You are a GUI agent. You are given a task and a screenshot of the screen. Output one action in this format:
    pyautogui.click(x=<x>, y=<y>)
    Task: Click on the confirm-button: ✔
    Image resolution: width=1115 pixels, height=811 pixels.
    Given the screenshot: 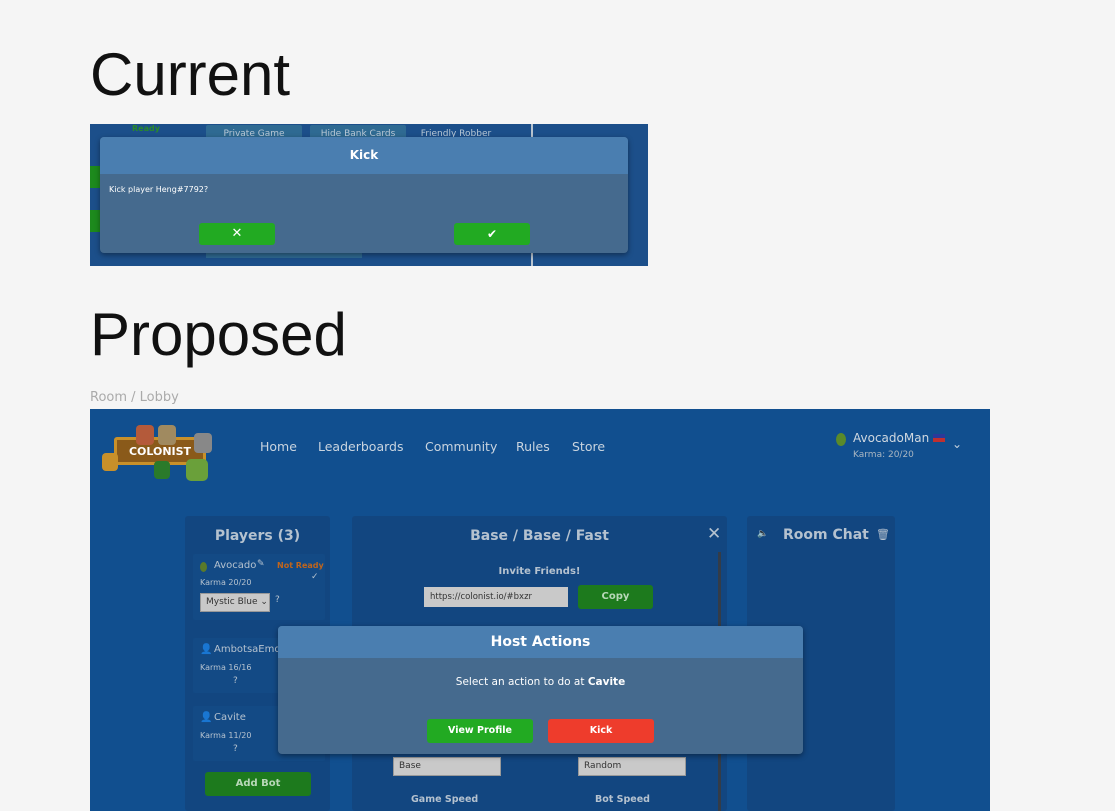 What is the action you would take?
    pyautogui.click(x=492, y=234)
    